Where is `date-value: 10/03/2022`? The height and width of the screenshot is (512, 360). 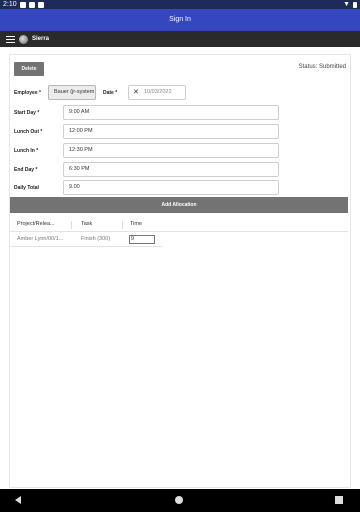
date-value: 10/03/2022 is located at coordinates (158, 92).